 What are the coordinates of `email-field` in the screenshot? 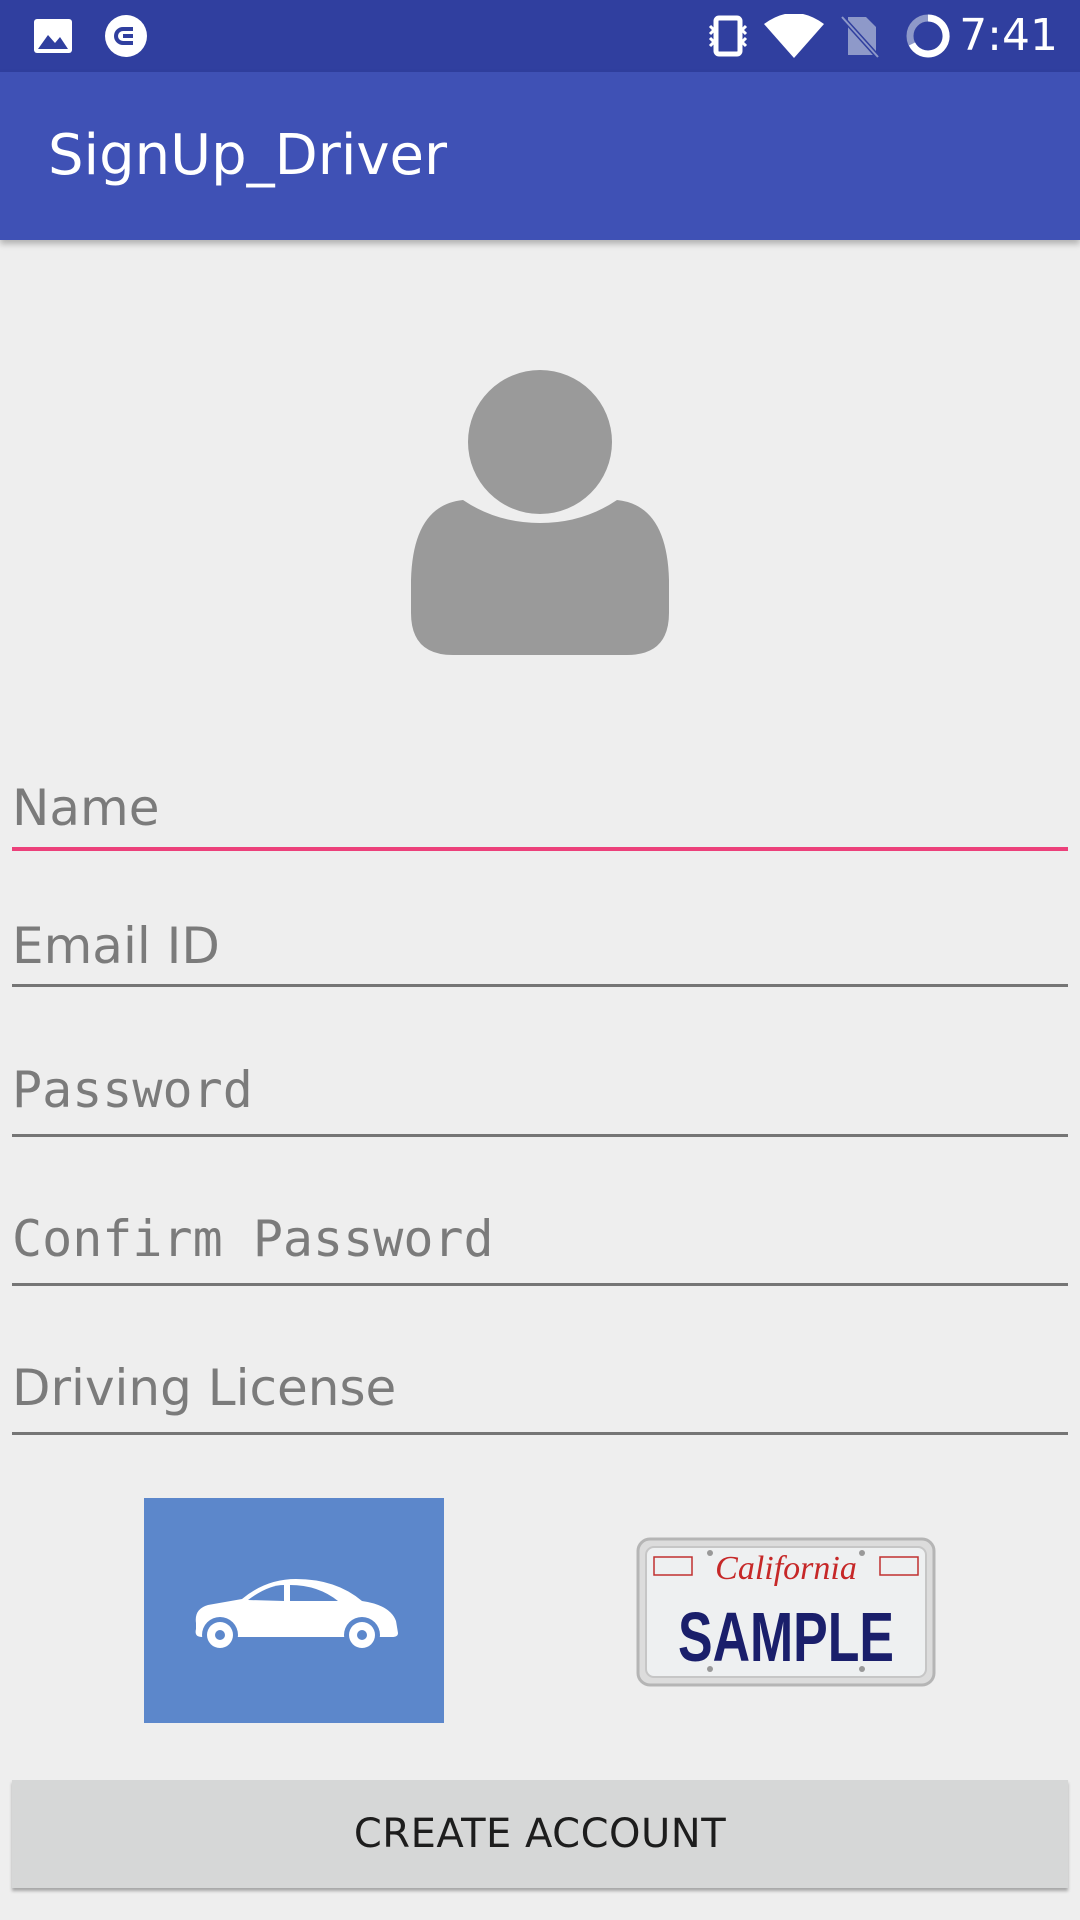 It's located at (540, 950).